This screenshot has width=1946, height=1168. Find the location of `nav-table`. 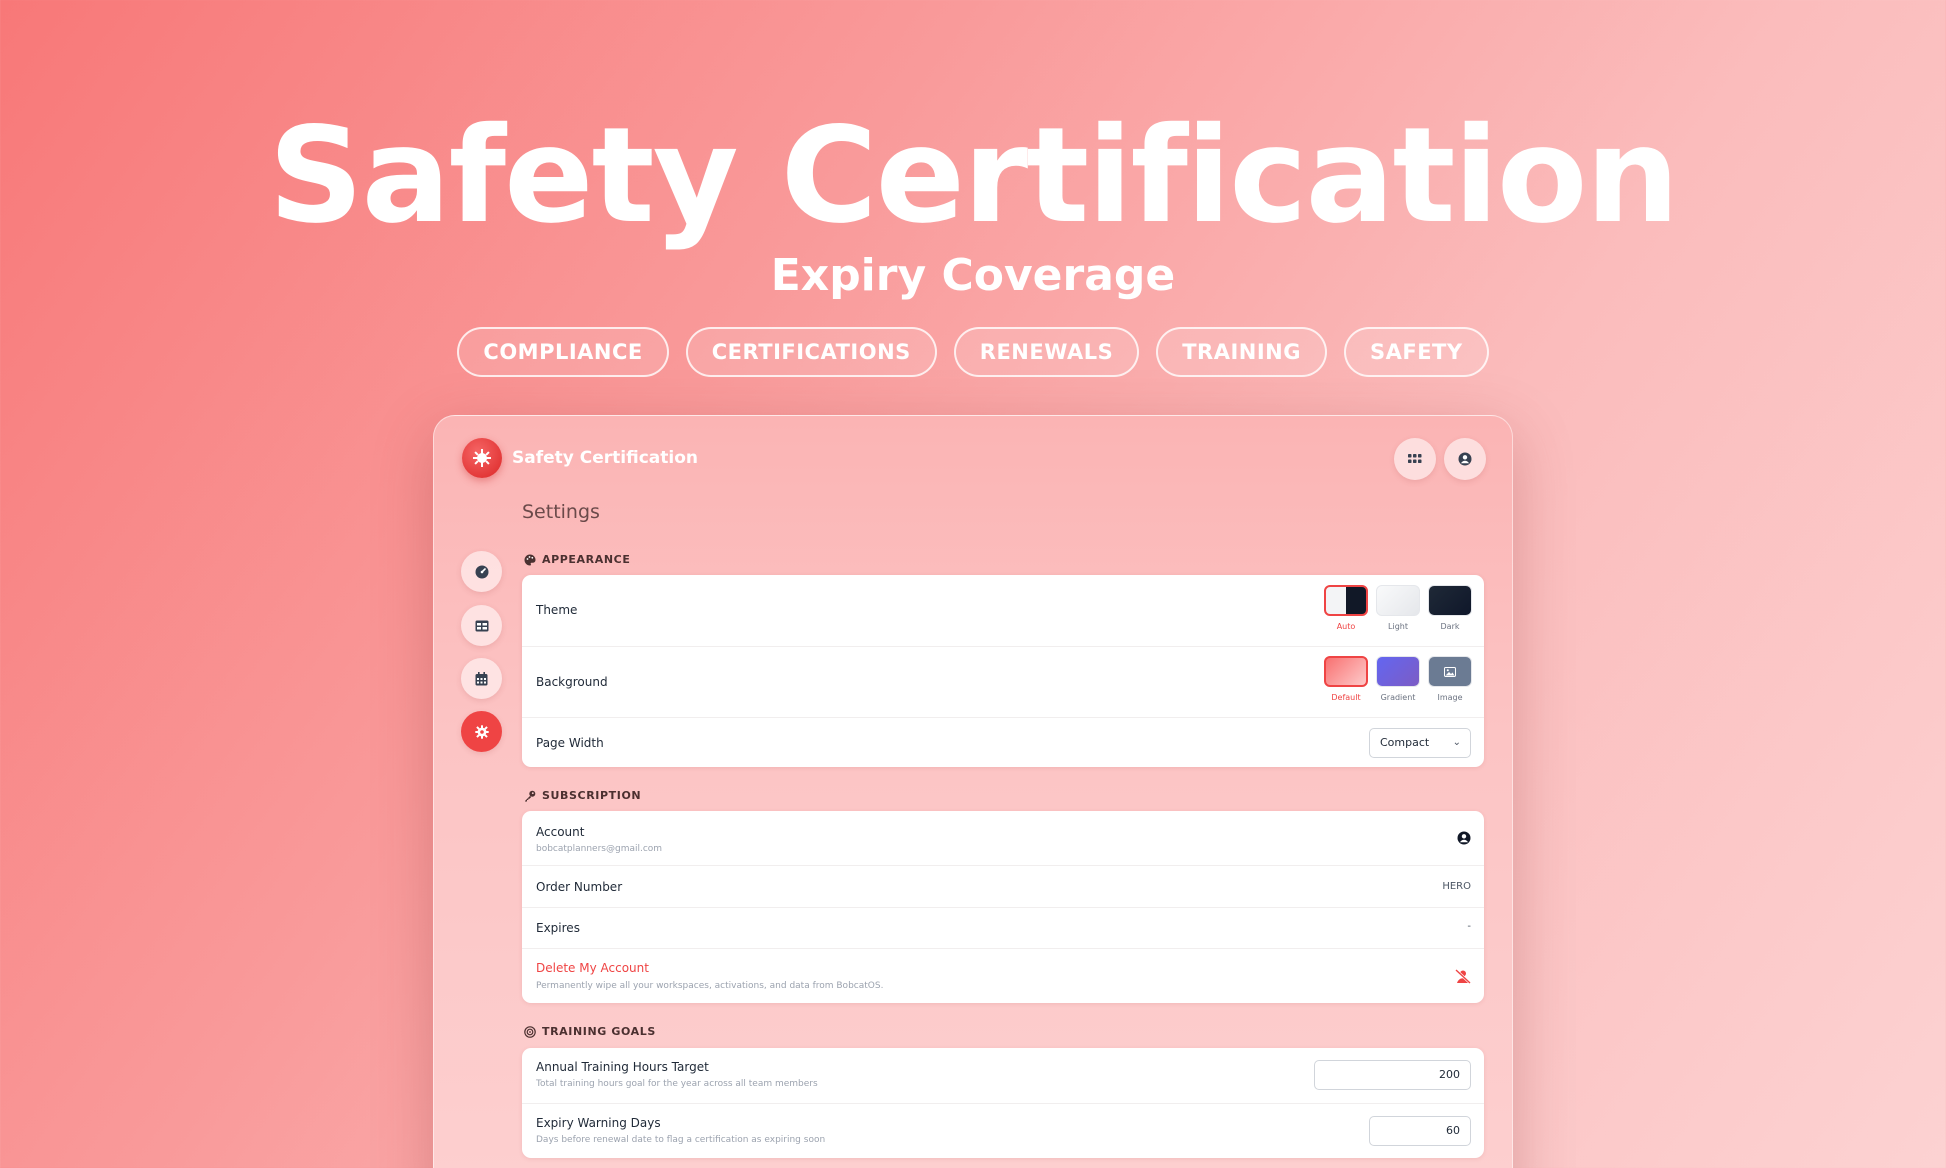

nav-table is located at coordinates (481, 625).